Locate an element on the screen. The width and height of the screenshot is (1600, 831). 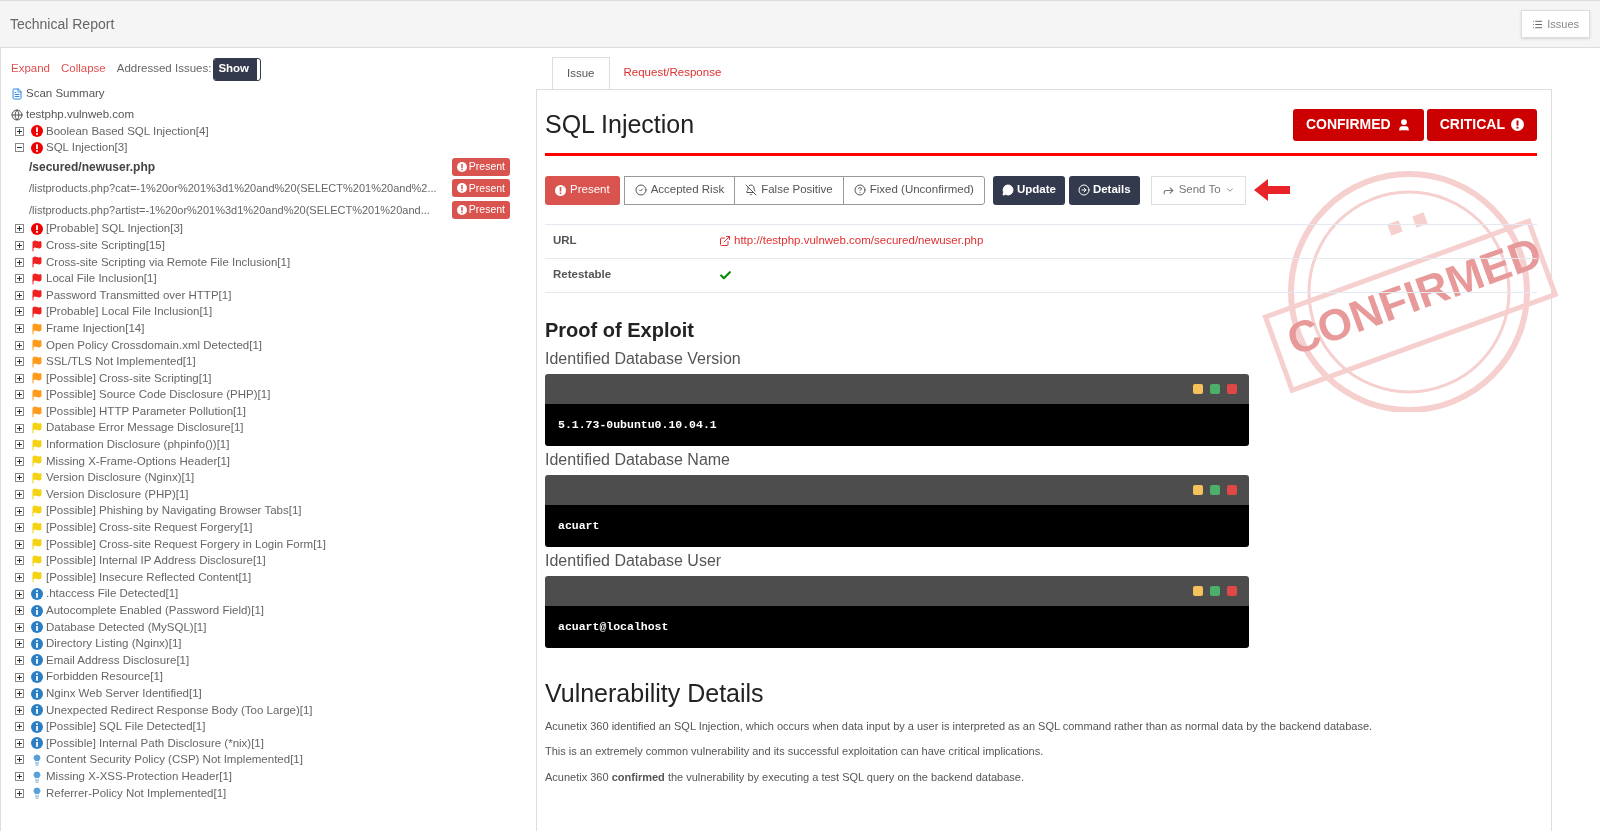
issue-tree-item: Directory Listing (Nginx)[1] is located at coordinates (114, 644).